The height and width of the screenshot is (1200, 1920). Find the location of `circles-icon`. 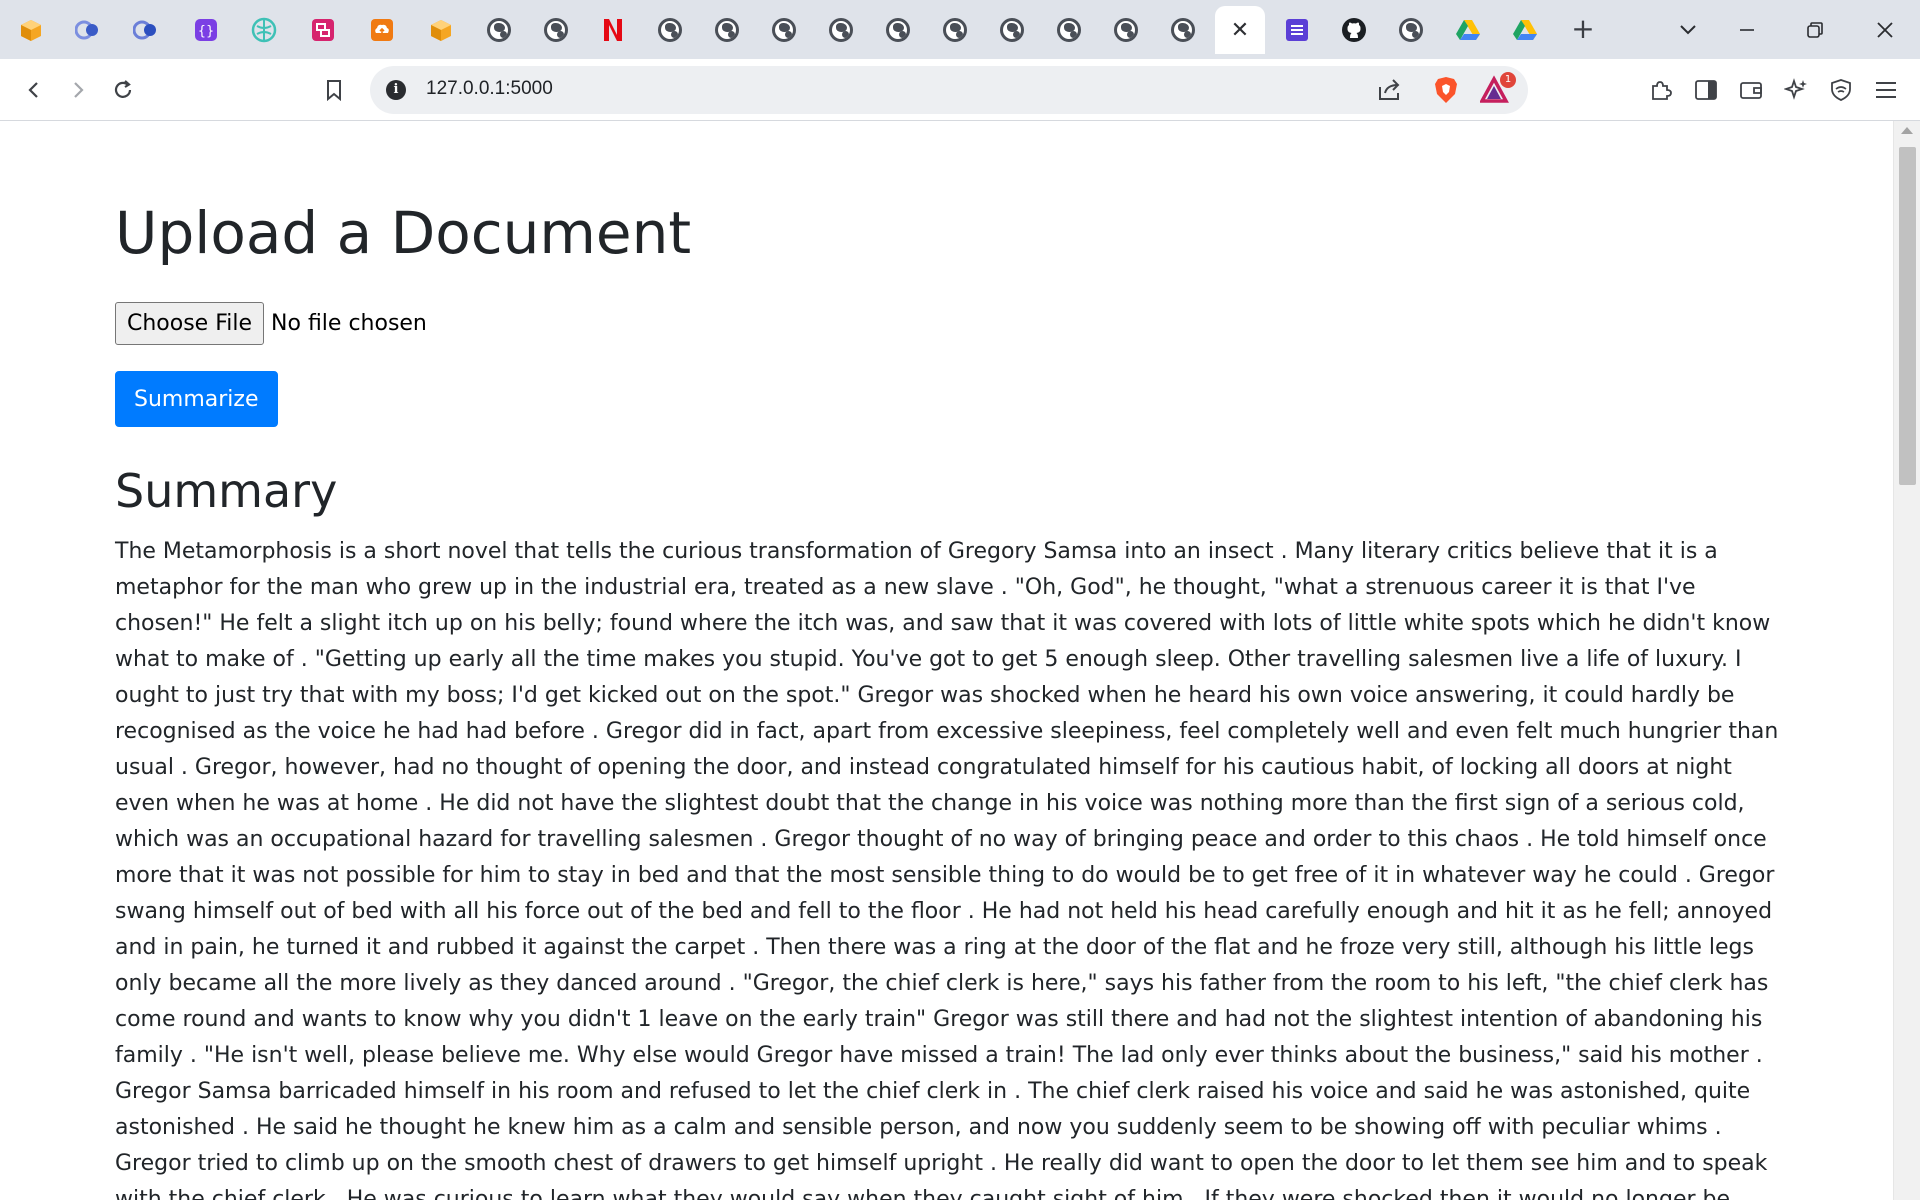

circles-icon is located at coordinates (86, 30).